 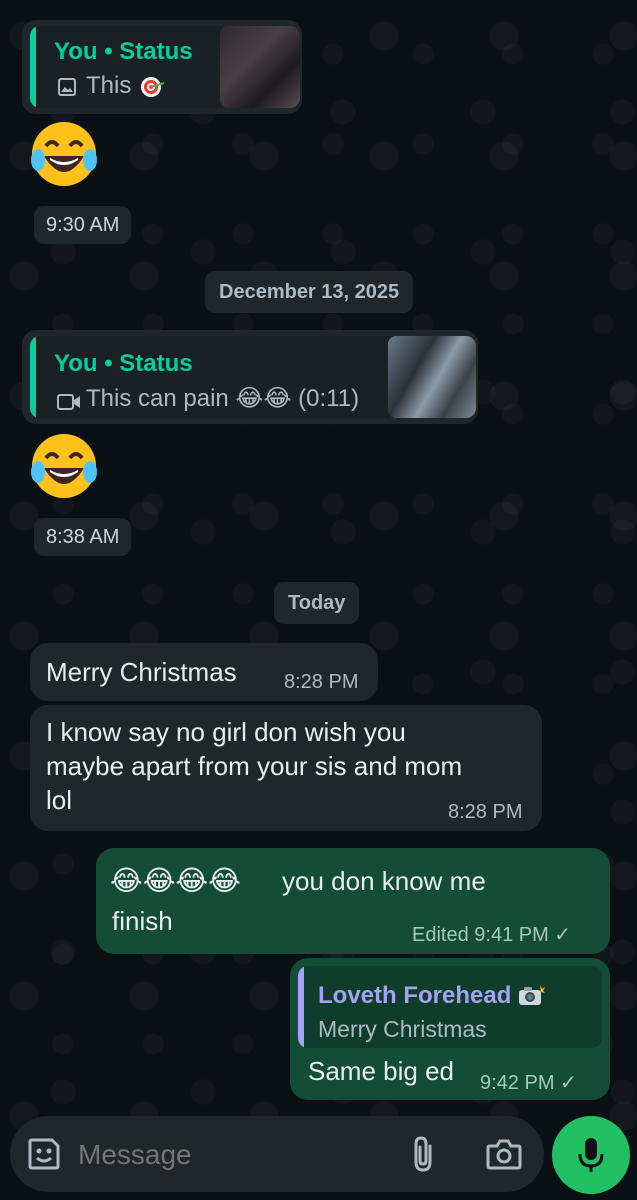 I want to click on camera-icon, so click(x=504, y=1156).